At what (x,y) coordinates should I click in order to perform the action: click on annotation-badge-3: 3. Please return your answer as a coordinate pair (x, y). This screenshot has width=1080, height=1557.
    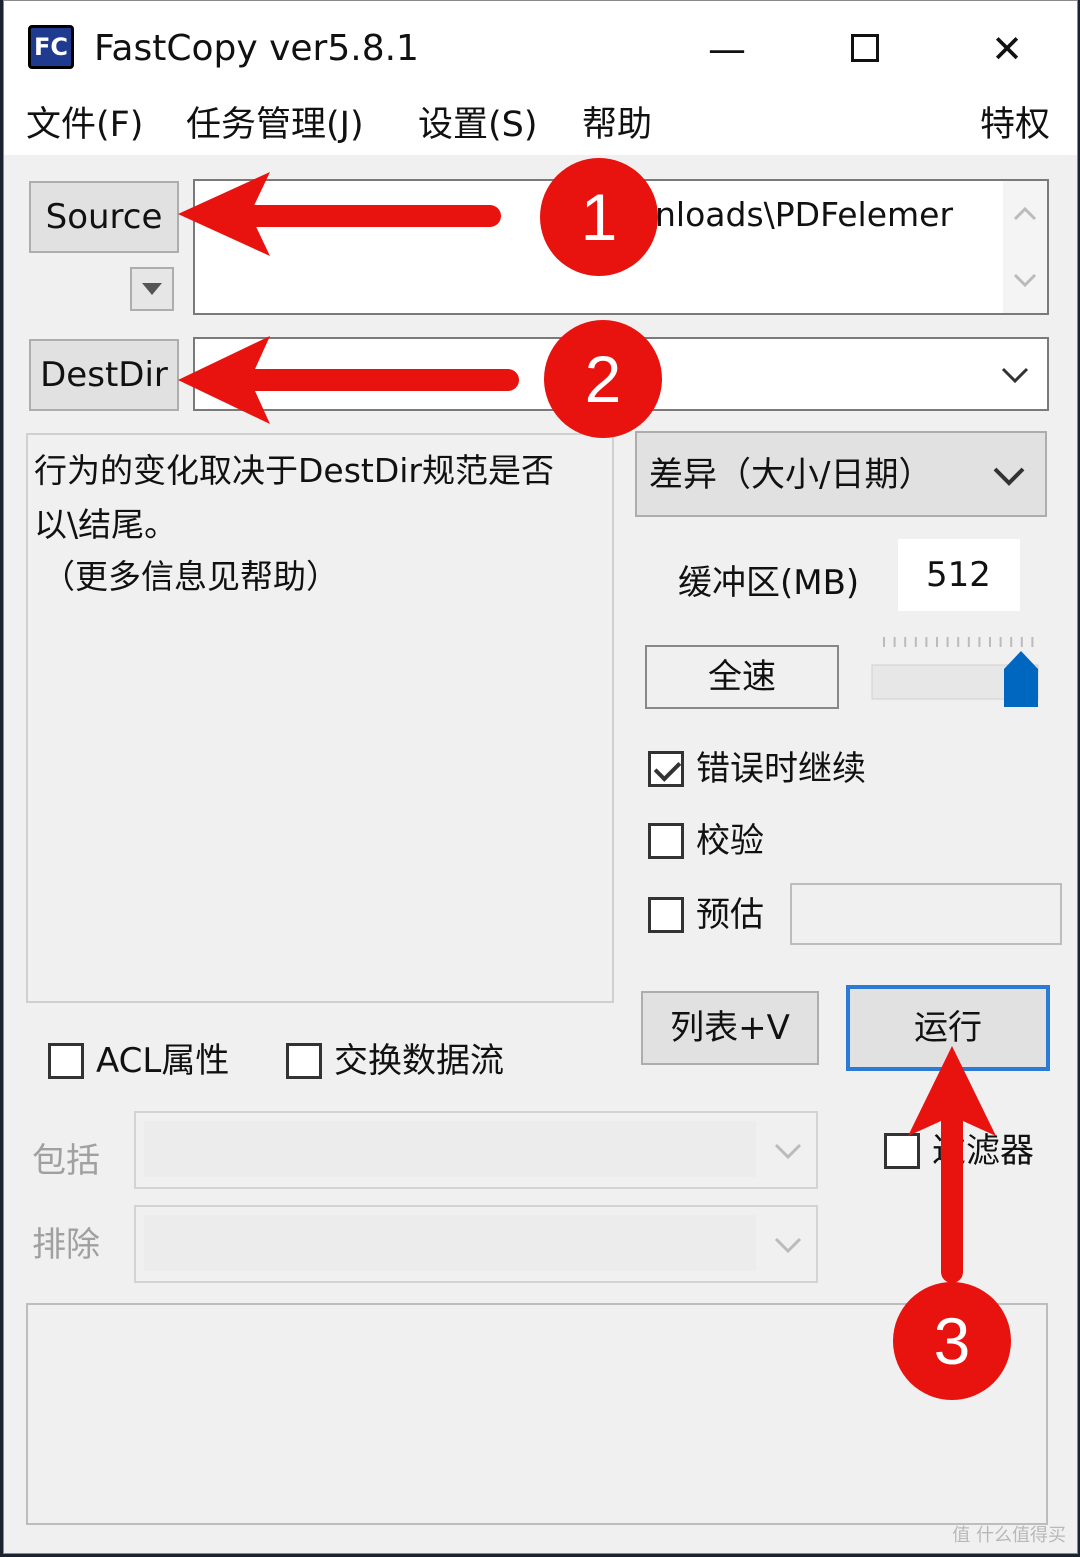
    Looking at the image, I should click on (952, 1341).